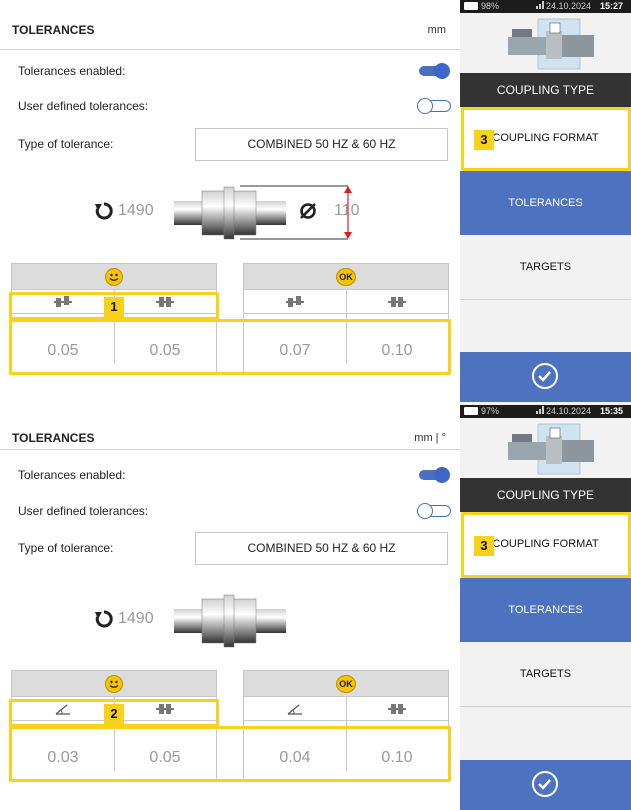 The width and height of the screenshot is (631, 810). Describe the element at coordinates (612, 411) in the screenshot. I see `status-time: 15:35` at that location.